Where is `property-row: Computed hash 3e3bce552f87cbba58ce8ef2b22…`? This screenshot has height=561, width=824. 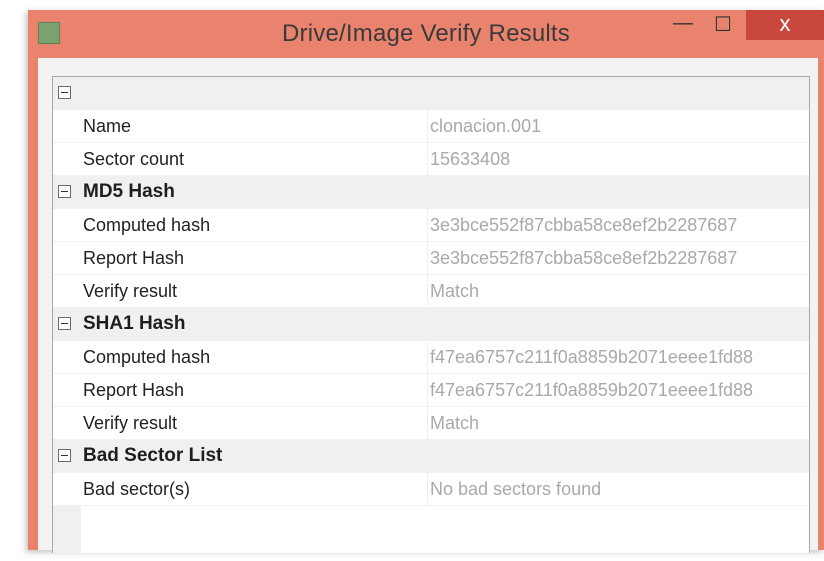
property-row: Computed hash 3e3bce552f87cbba58ce8ef2b22… is located at coordinates (431, 225).